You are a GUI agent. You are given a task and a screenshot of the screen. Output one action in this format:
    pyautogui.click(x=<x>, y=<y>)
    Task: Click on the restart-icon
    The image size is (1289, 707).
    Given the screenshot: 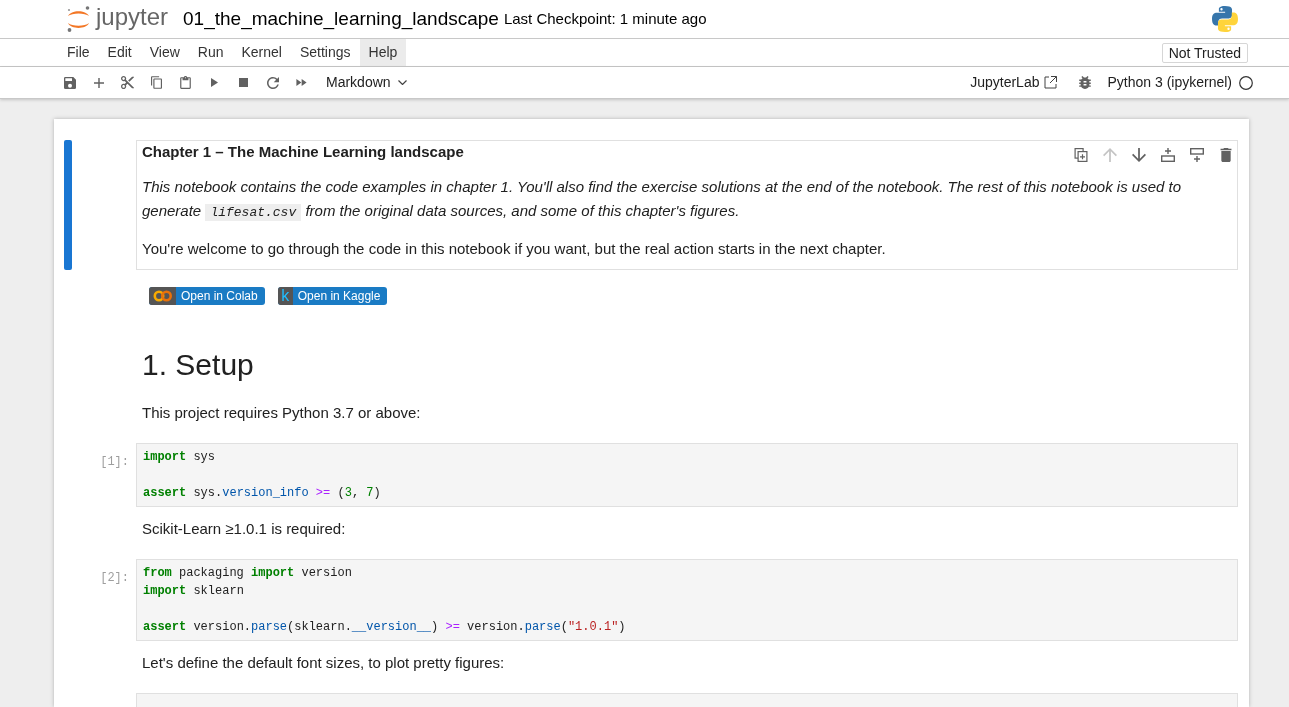 What is the action you would take?
    pyautogui.click(x=272, y=82)
    